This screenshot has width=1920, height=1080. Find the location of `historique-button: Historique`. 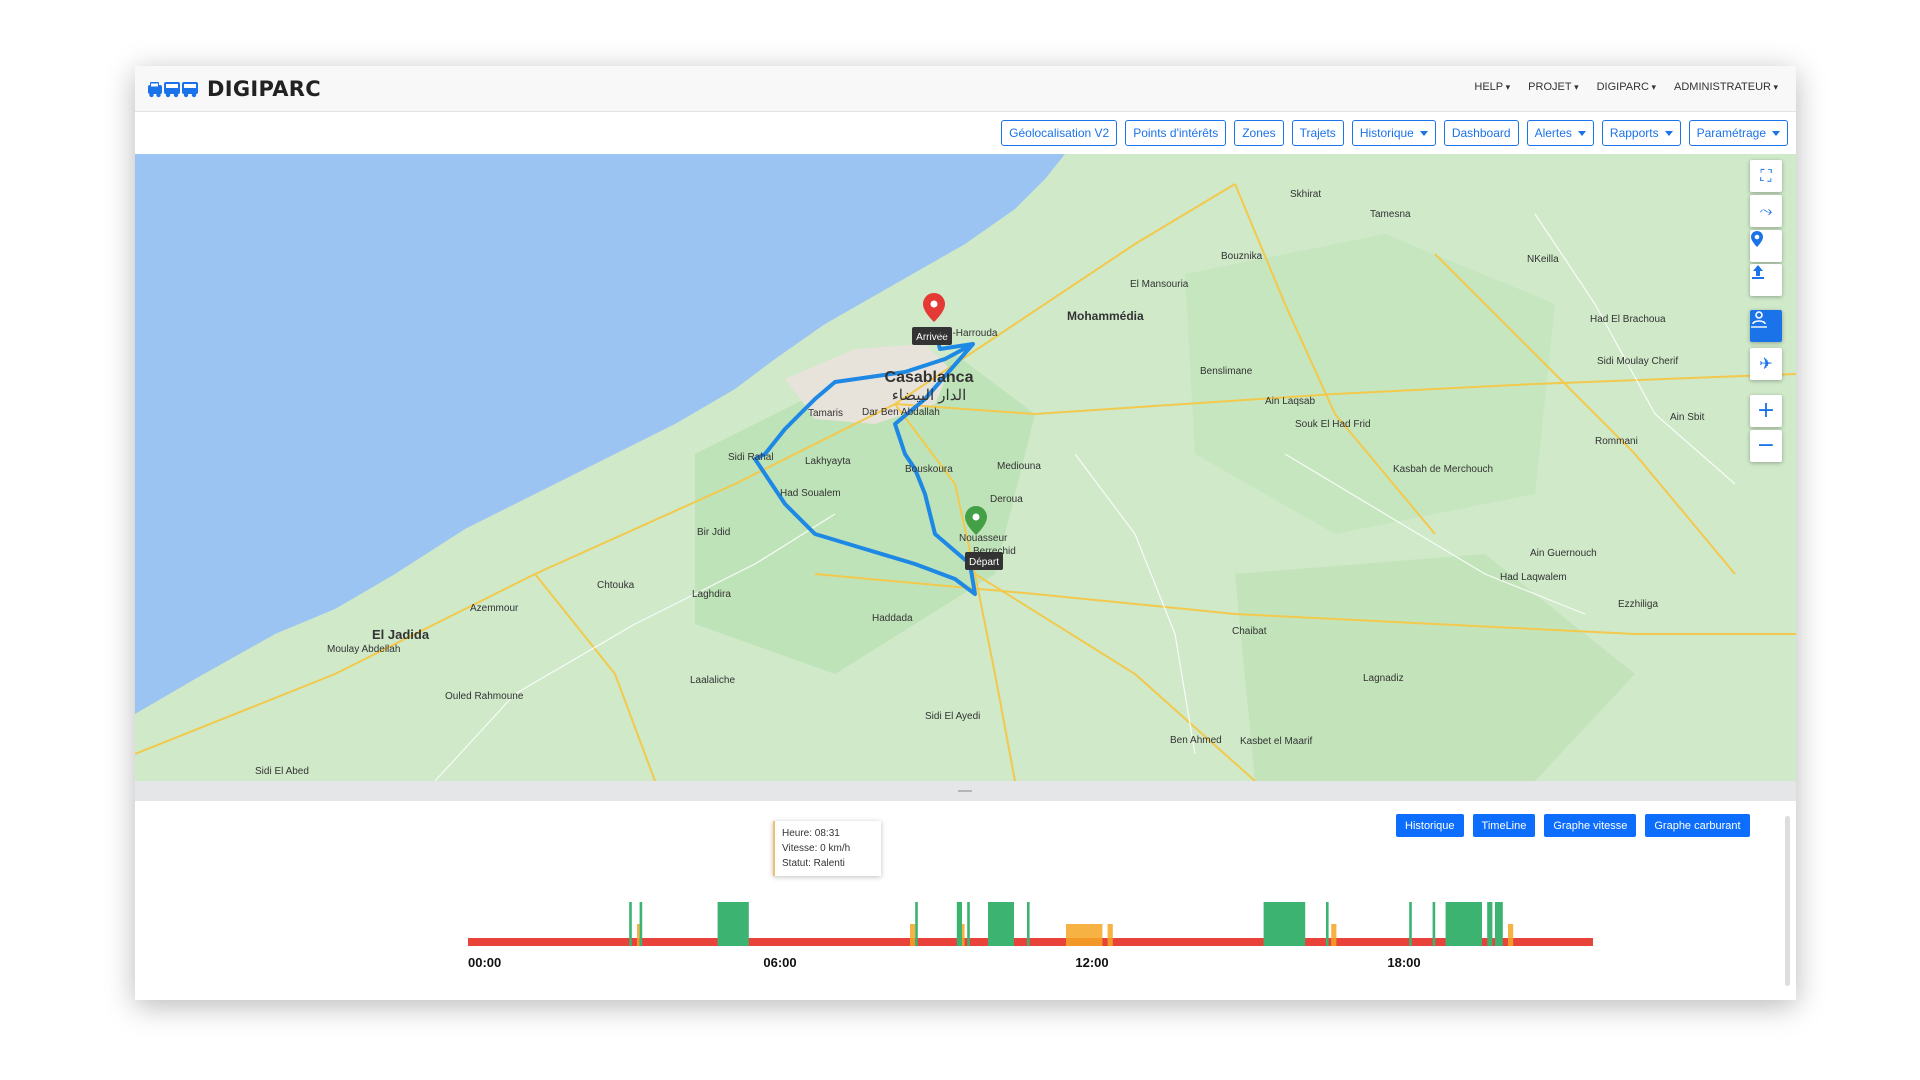

historique-button: Historique is located at coordinates (1430, 825).